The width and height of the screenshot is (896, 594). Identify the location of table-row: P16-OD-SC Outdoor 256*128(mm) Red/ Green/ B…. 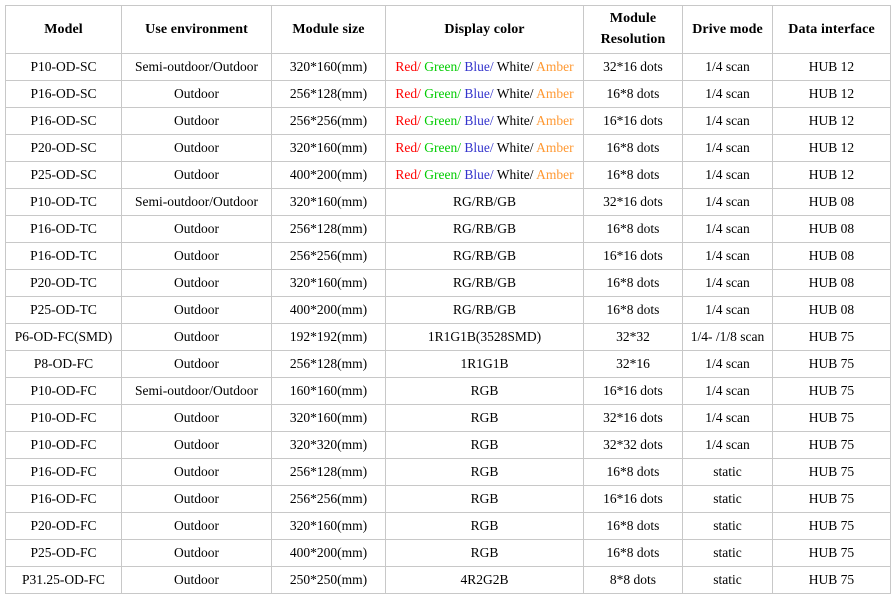
(448, 94).